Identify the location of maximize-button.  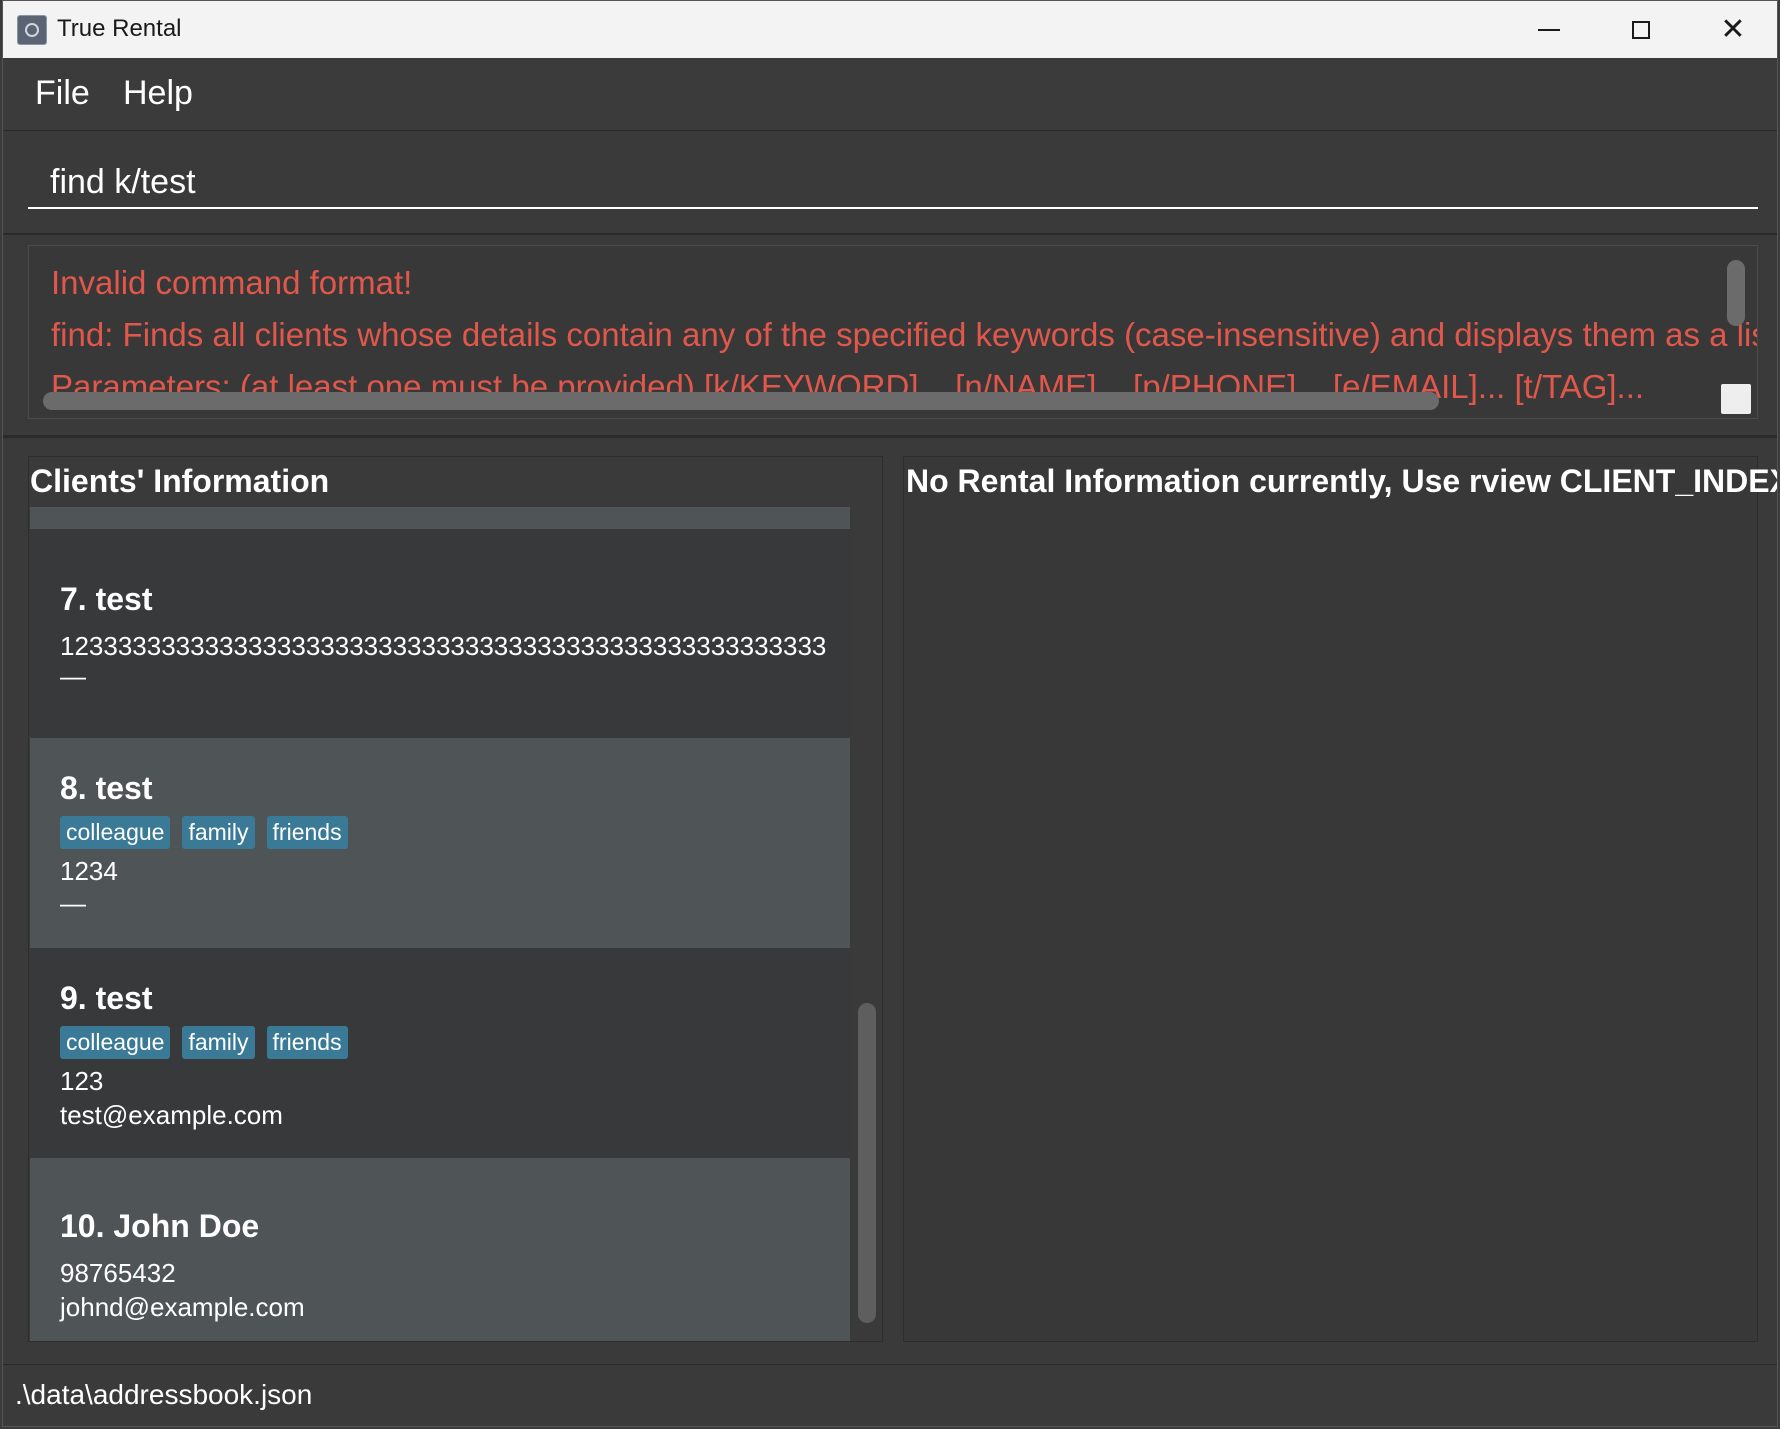
(1641, 29).